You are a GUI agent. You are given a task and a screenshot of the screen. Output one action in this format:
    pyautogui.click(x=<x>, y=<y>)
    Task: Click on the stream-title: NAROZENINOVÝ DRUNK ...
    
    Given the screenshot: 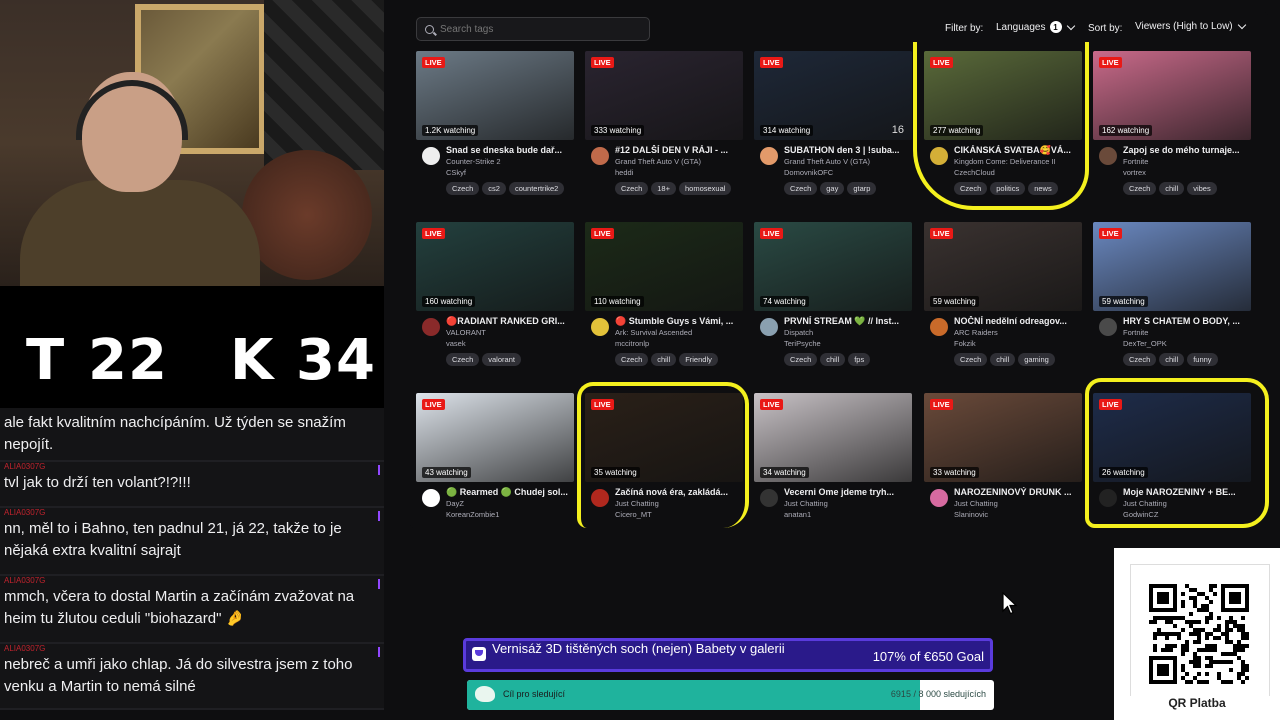 What is the action you would take?
    pyautogui.click(x=1017, y=492)
    